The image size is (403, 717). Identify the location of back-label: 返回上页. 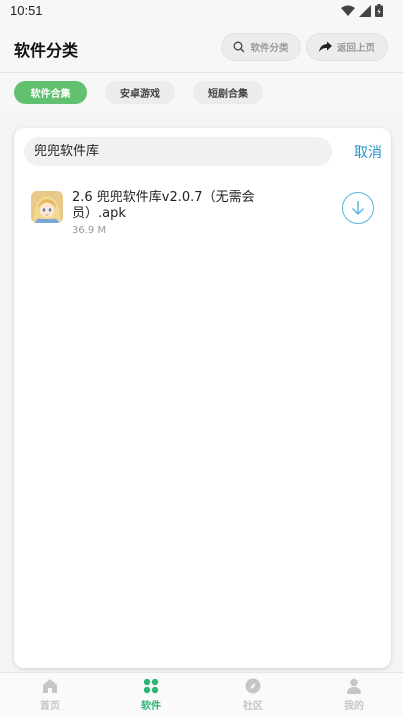
(355, 48).